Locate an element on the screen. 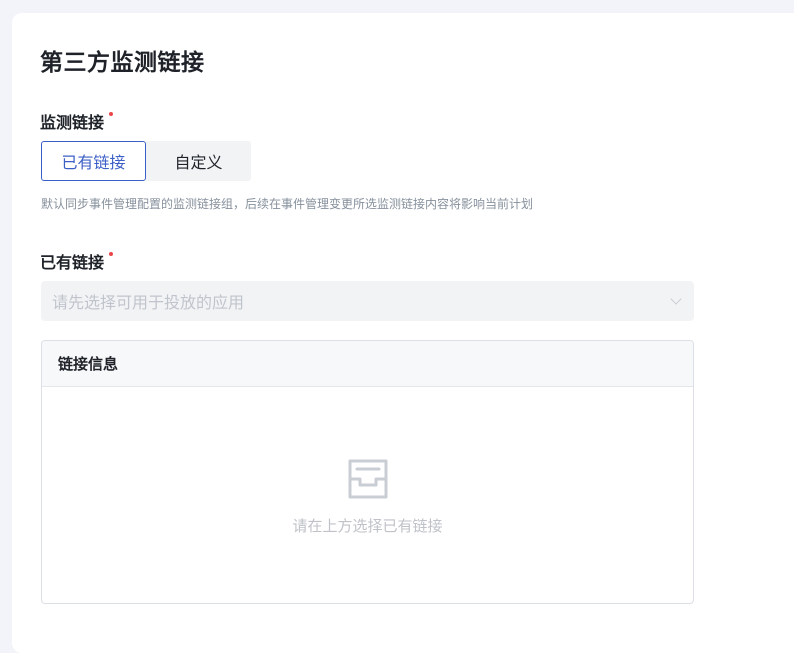  select-placeholder: 请先选择可用于投放的应用 is located at coordinates (148, 302).